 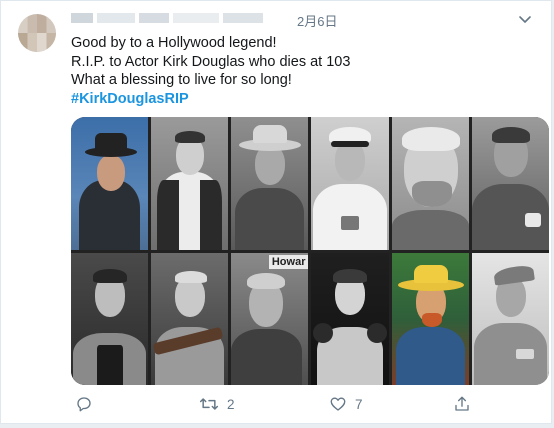 I want to click on retweet-icon, so click(x=209, y=404).